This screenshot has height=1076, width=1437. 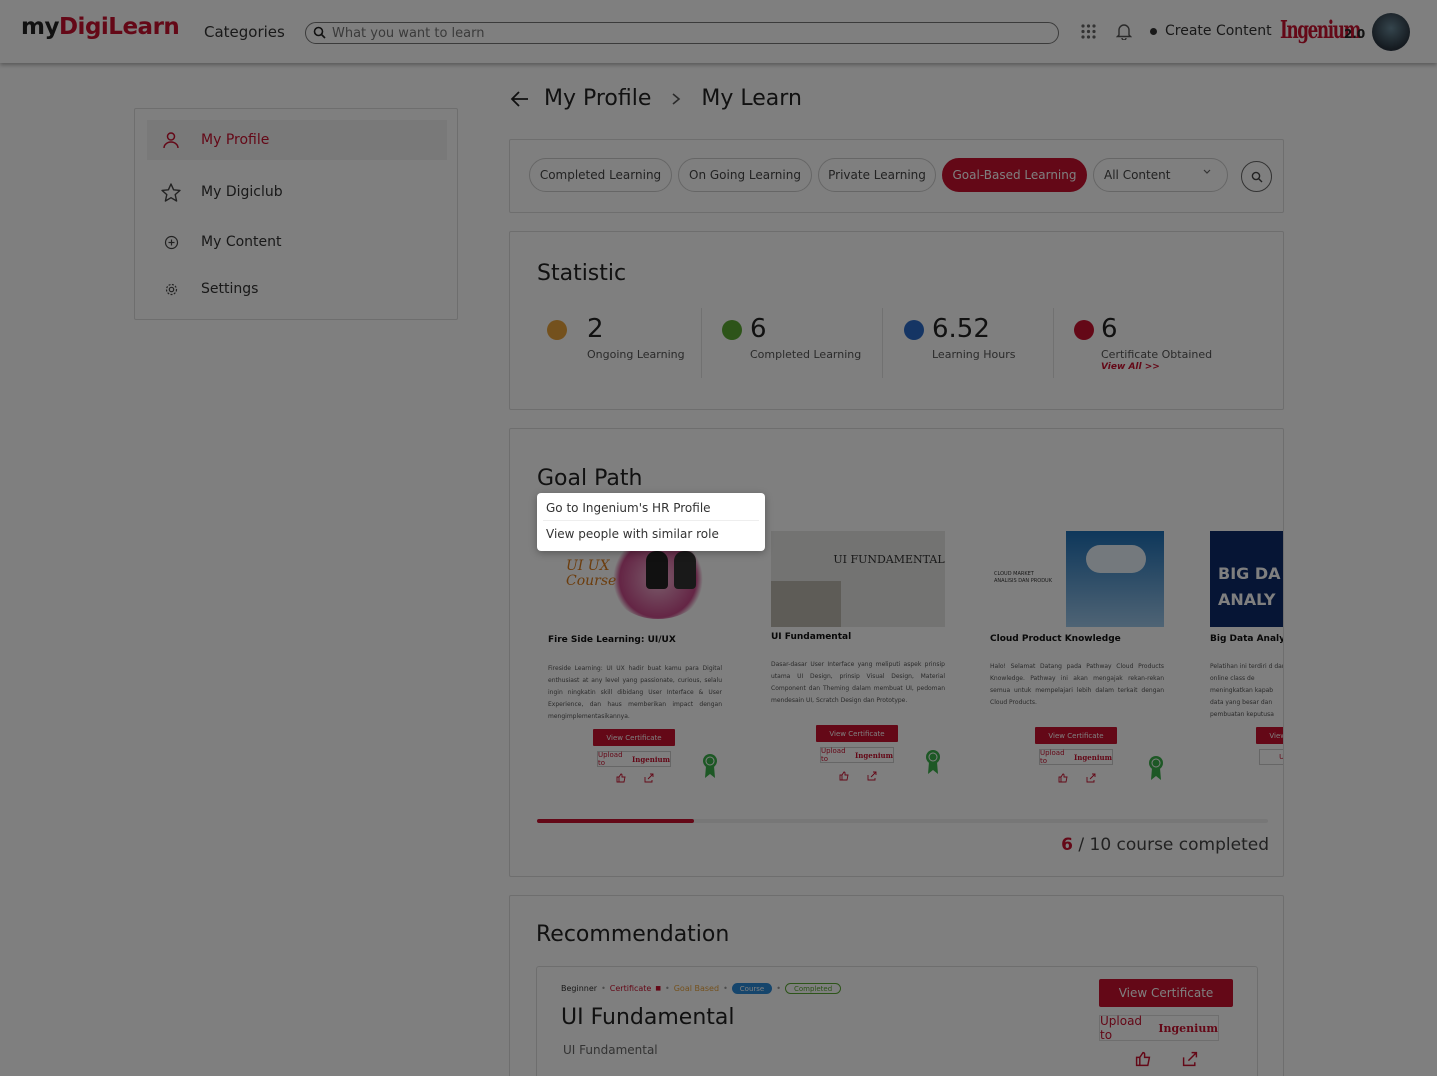 What do you see at coordinates (610, 1050) in the screenshot?
I see `recommendation-course-subtitle: UI Fundamental` at bounding box center [610, 1050].